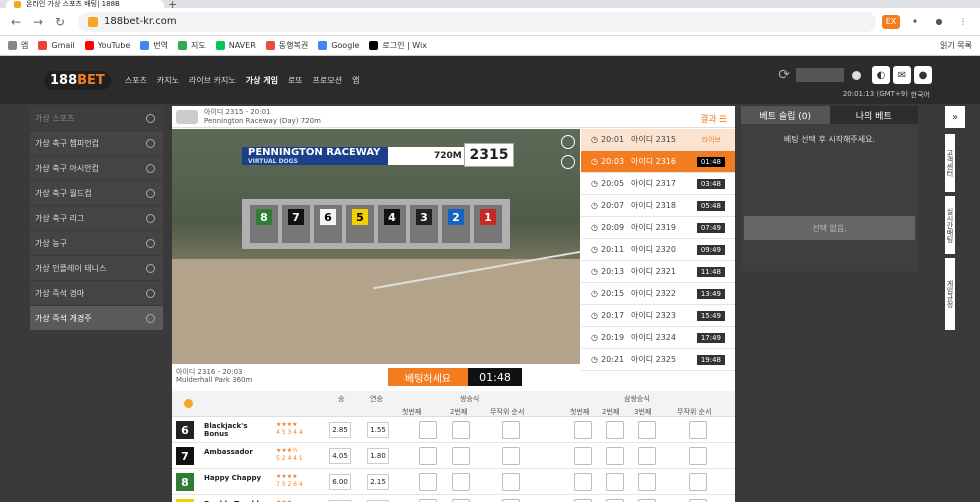 The image size is (980, 502). I want to click on nav-item: 가상 게임, so click(262, 80).